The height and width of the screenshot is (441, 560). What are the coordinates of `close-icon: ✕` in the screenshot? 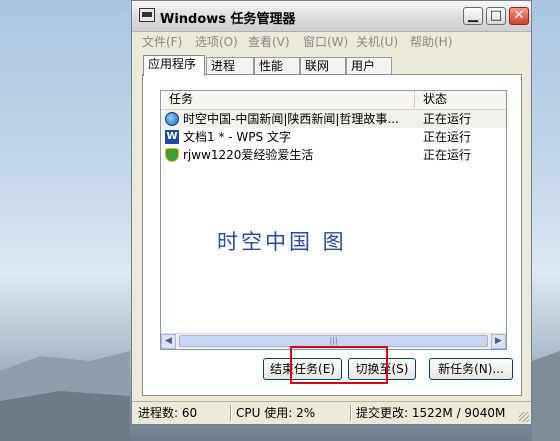 It's located at (519, 15).